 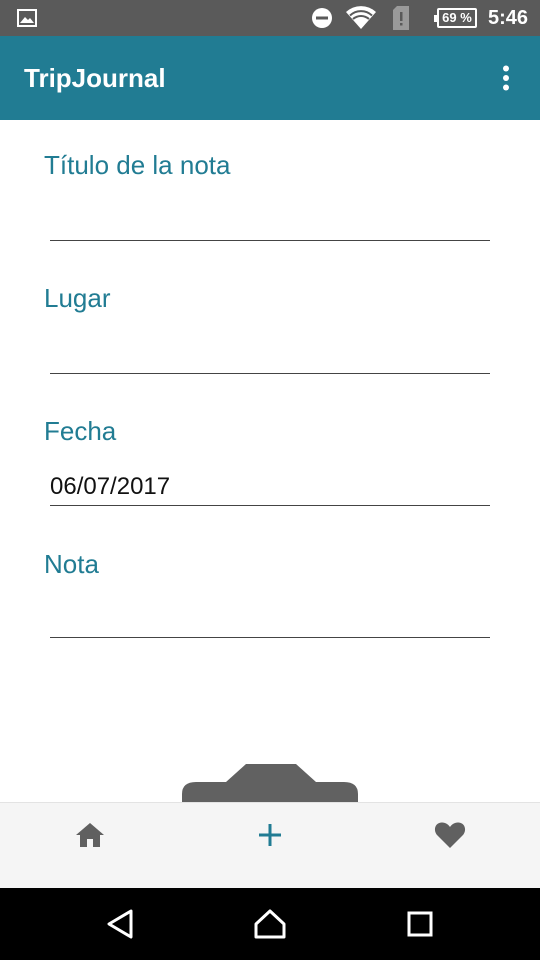 I want to click on note-field: Nota, so click(x=270, y=609).